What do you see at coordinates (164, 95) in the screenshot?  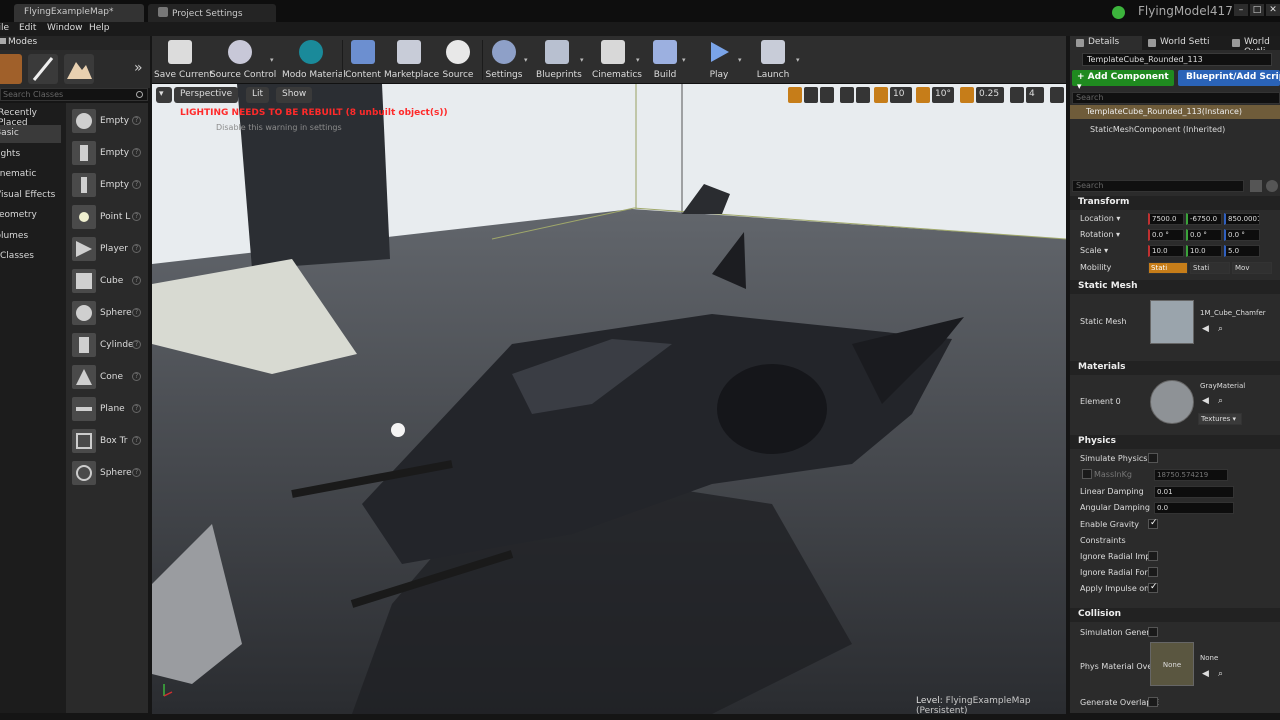 I see `viewport-options-button: ▾` at bounding box center [164, 95].